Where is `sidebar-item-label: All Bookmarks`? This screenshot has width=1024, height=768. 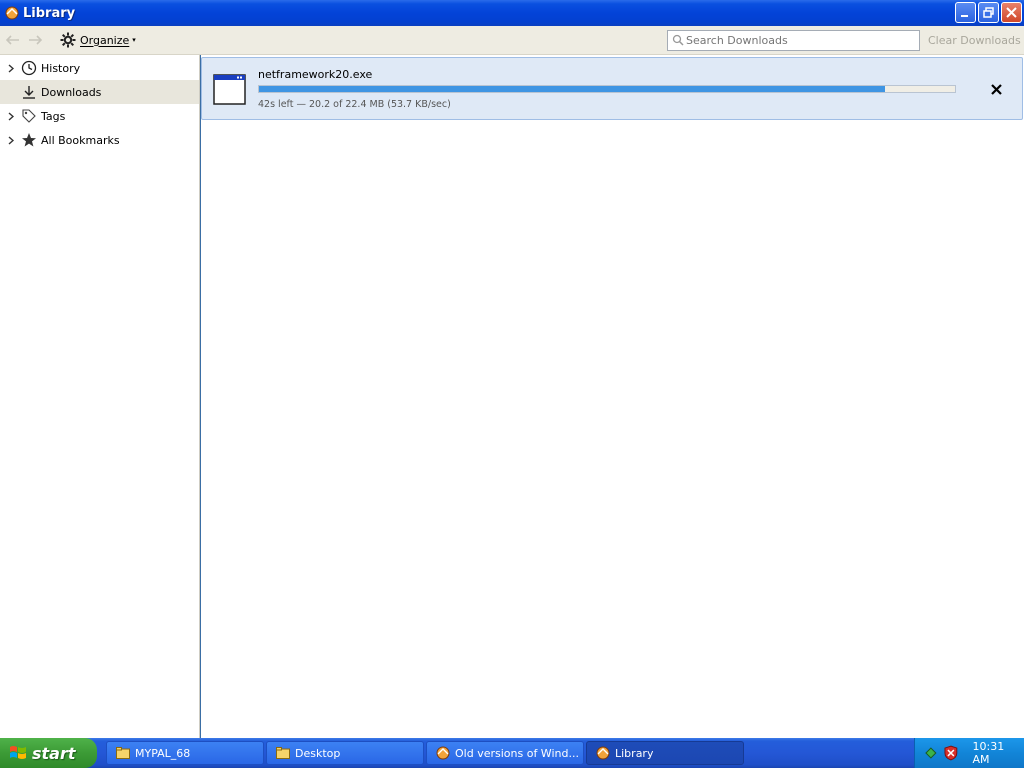 sidebar-item-label: All Bookmarks is located at coordinates (80, 140).